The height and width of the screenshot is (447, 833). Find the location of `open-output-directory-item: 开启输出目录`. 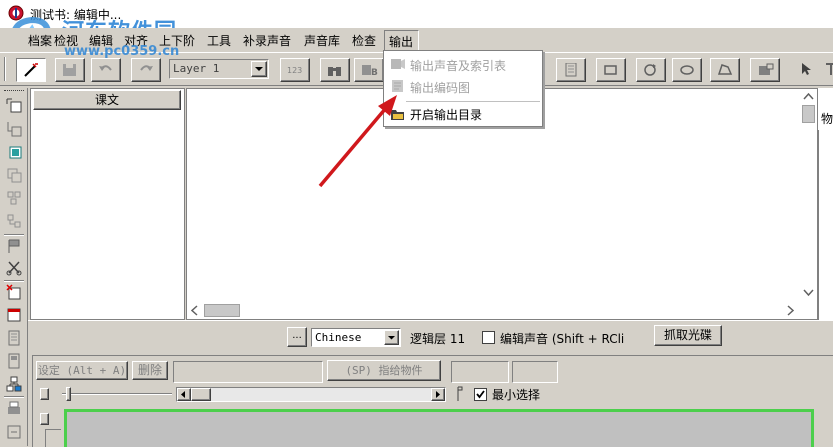

open-output-directory-item: 开启输出目录 is located at coordinates (446, 114).